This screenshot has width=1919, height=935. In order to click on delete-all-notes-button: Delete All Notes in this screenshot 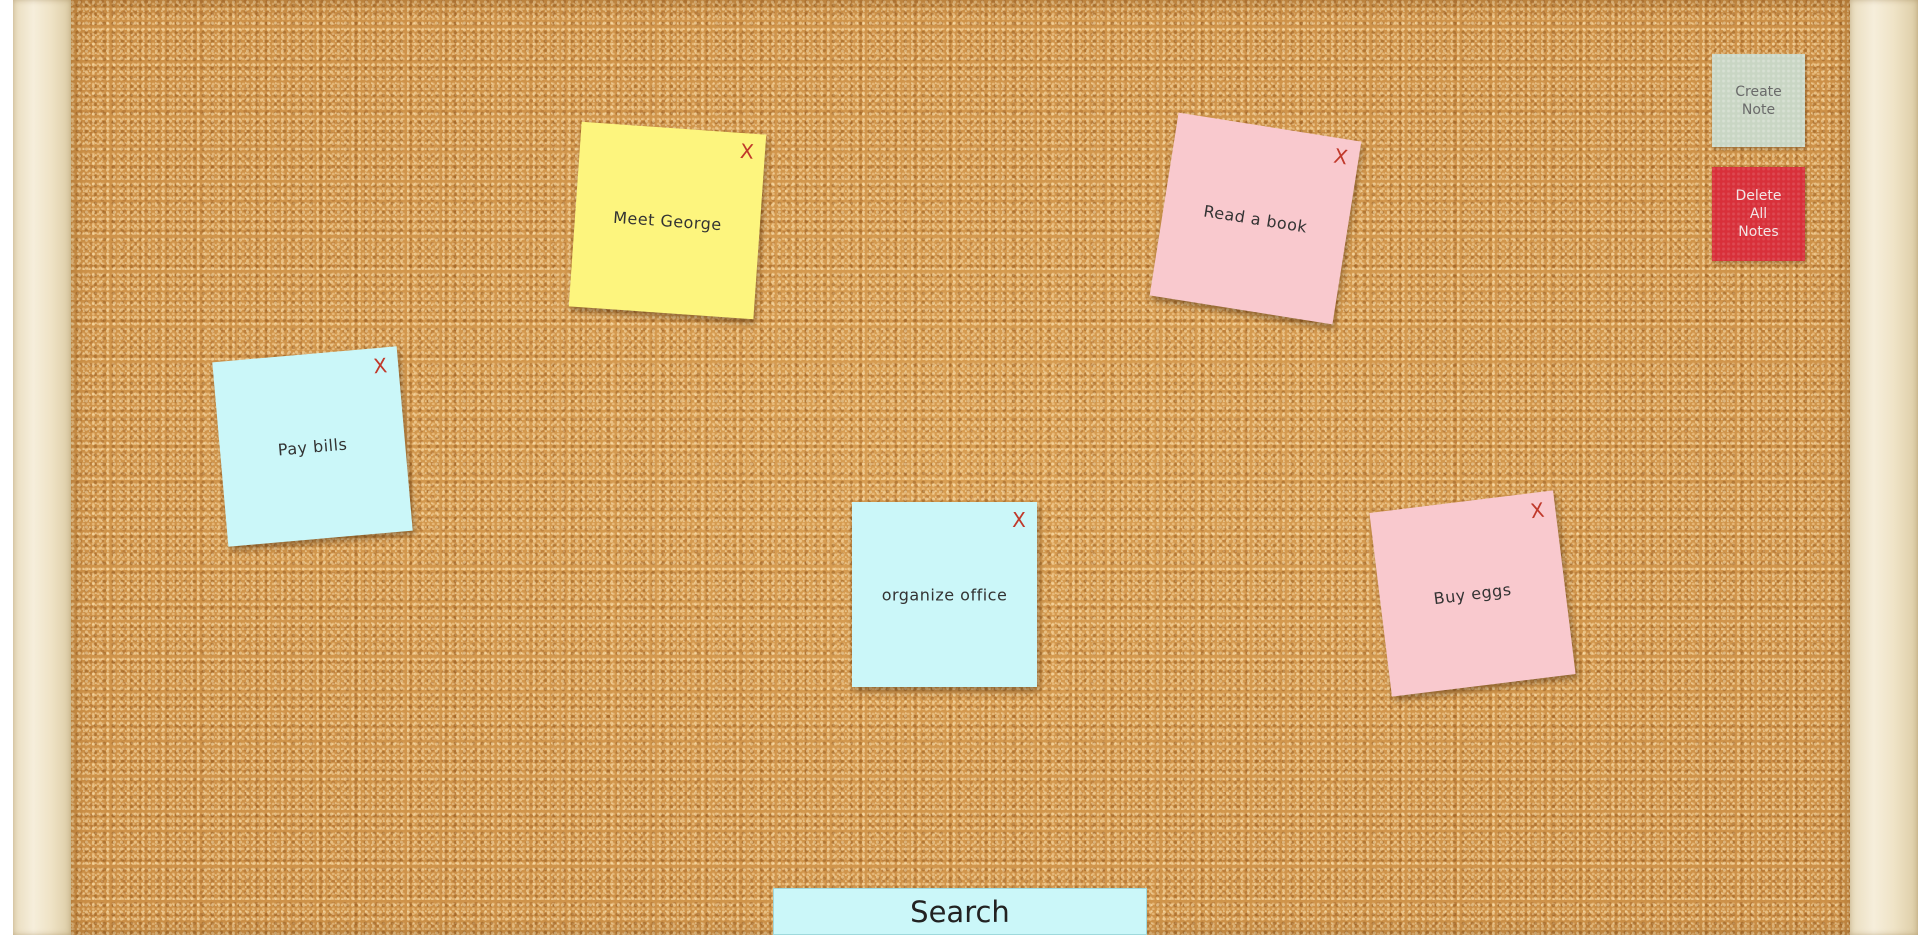, I will do `click(1758, 214)`.